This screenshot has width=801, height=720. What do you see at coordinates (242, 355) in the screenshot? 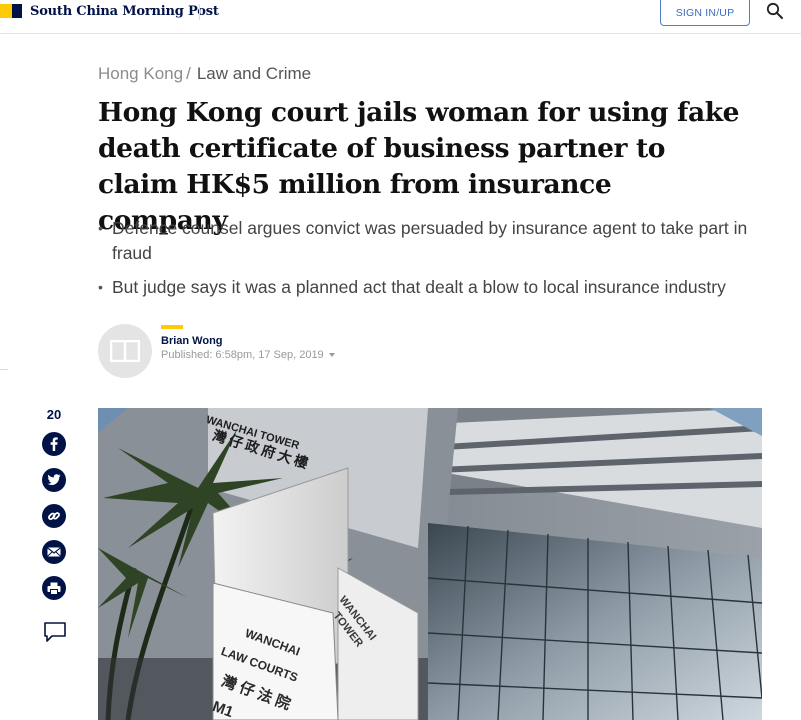
I see `published-date-text: Published: 6:58pm, 17 Sep, 2019` at bounding box center [242, 355].